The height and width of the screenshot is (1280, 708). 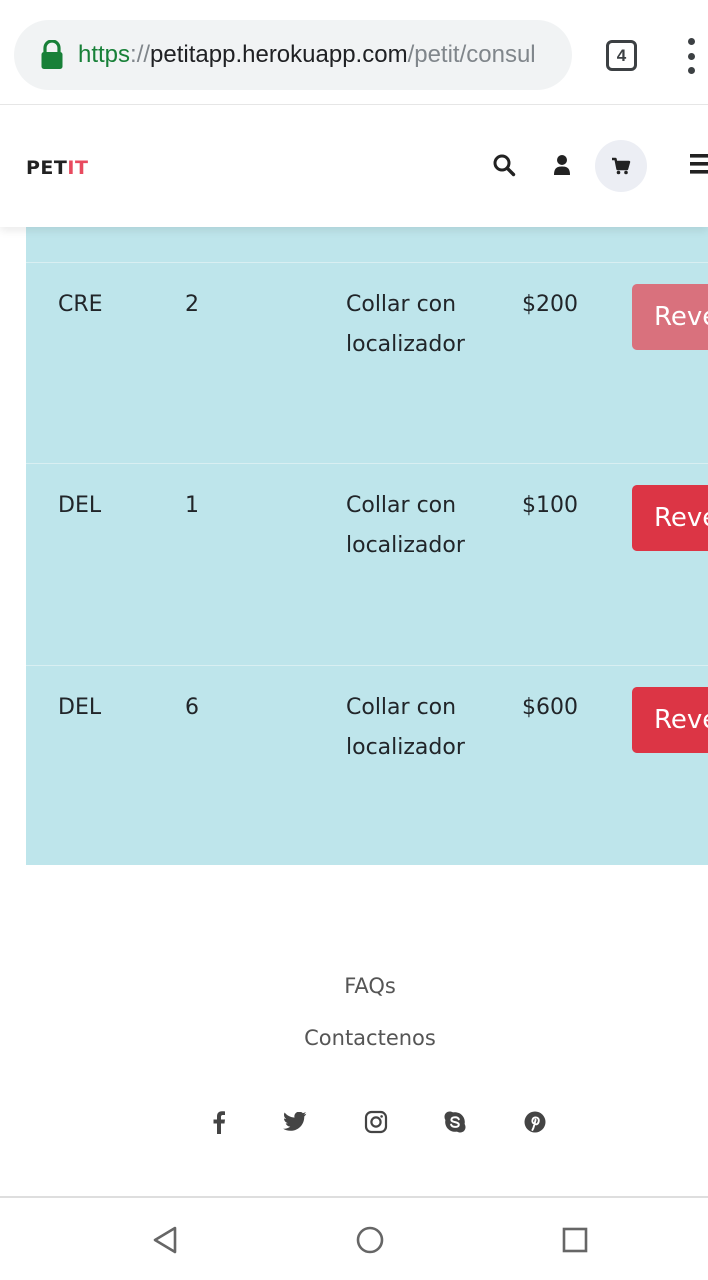 I want to click on cell-code: CRE, so click(x=80, y=304).